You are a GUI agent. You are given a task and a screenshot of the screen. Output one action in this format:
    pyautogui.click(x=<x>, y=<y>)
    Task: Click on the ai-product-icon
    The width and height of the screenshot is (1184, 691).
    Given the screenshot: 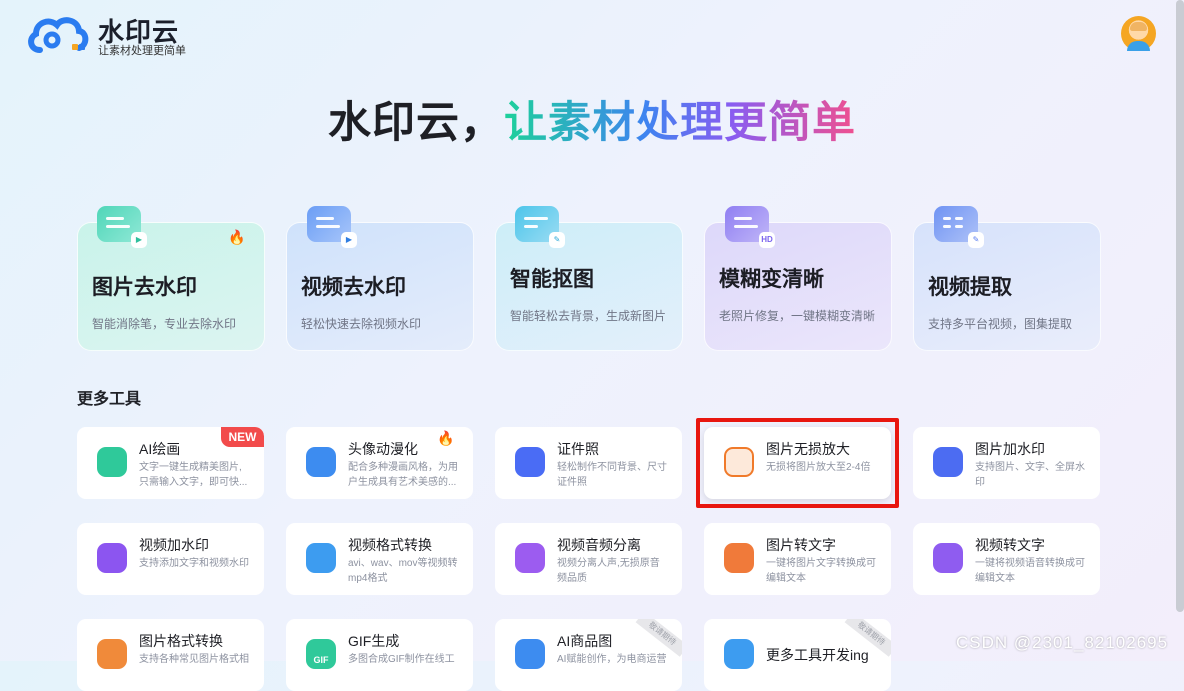 What is the action you would take?
    pyautogui.click(x=530, y=654)
    